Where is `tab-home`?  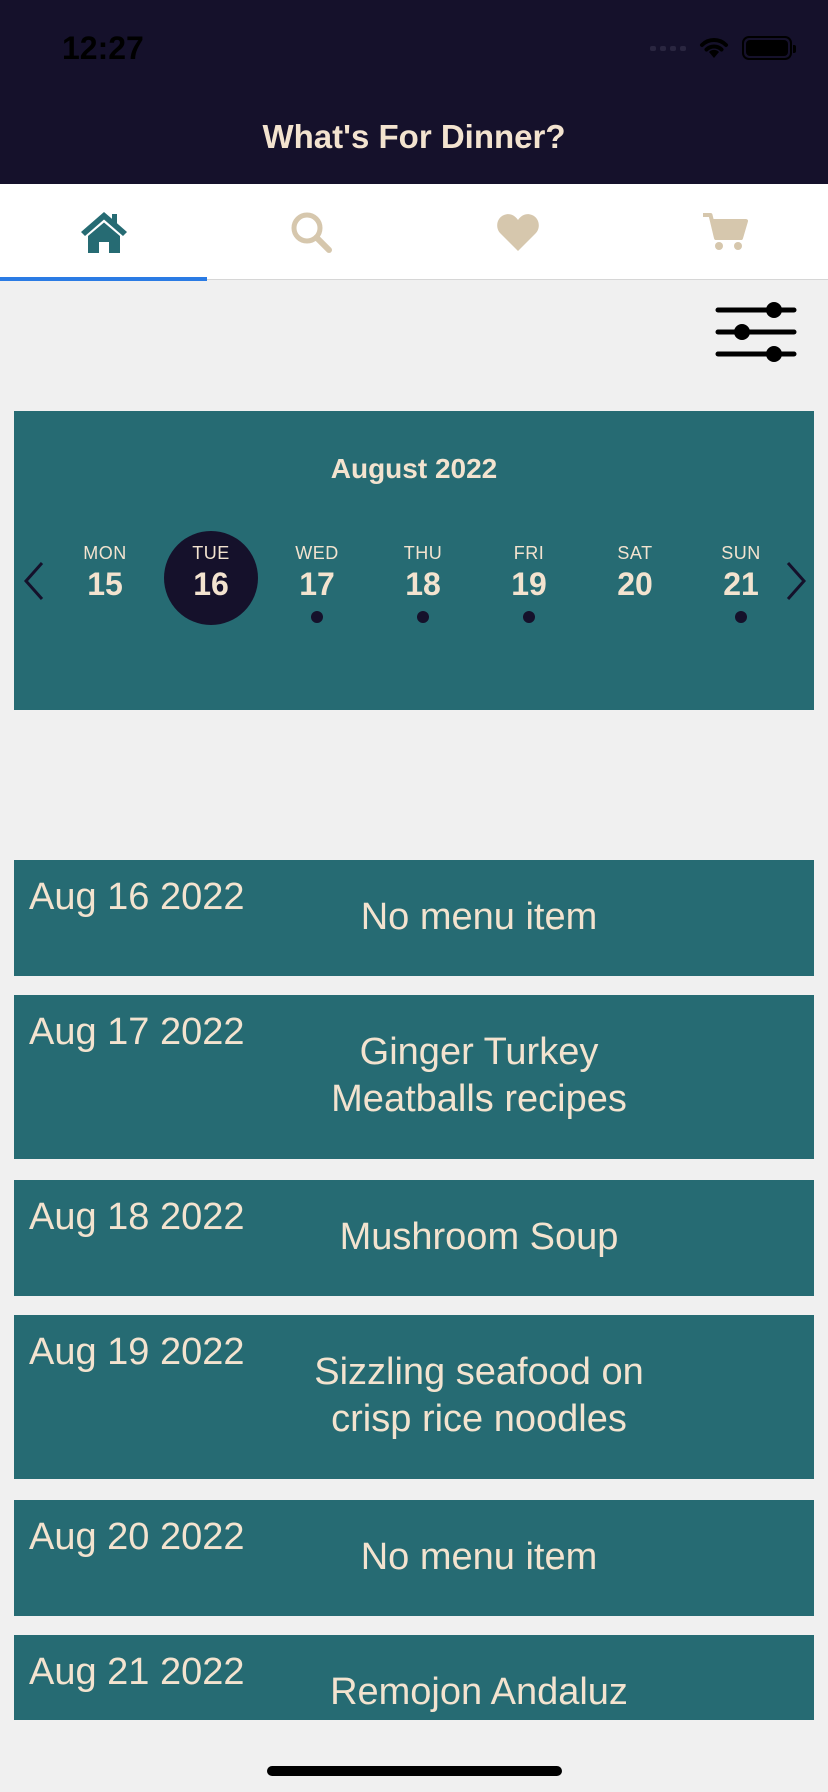
tab-home is located at coordinates (103, 232).